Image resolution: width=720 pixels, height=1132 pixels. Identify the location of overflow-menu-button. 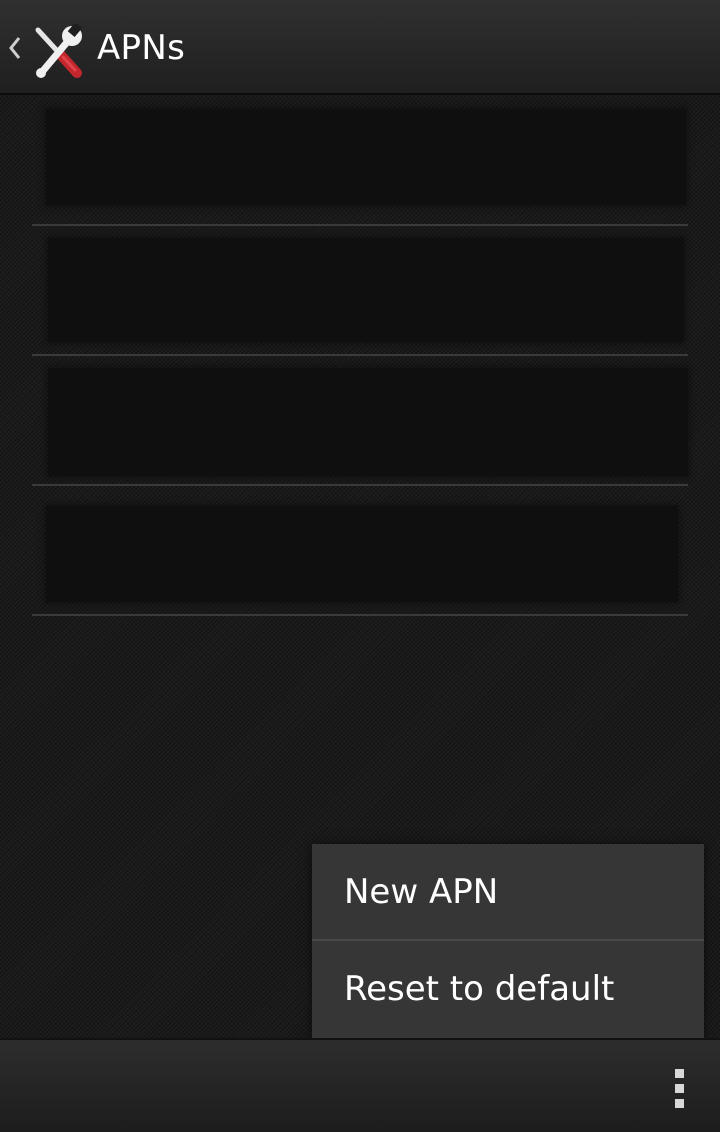
(680, 1086).